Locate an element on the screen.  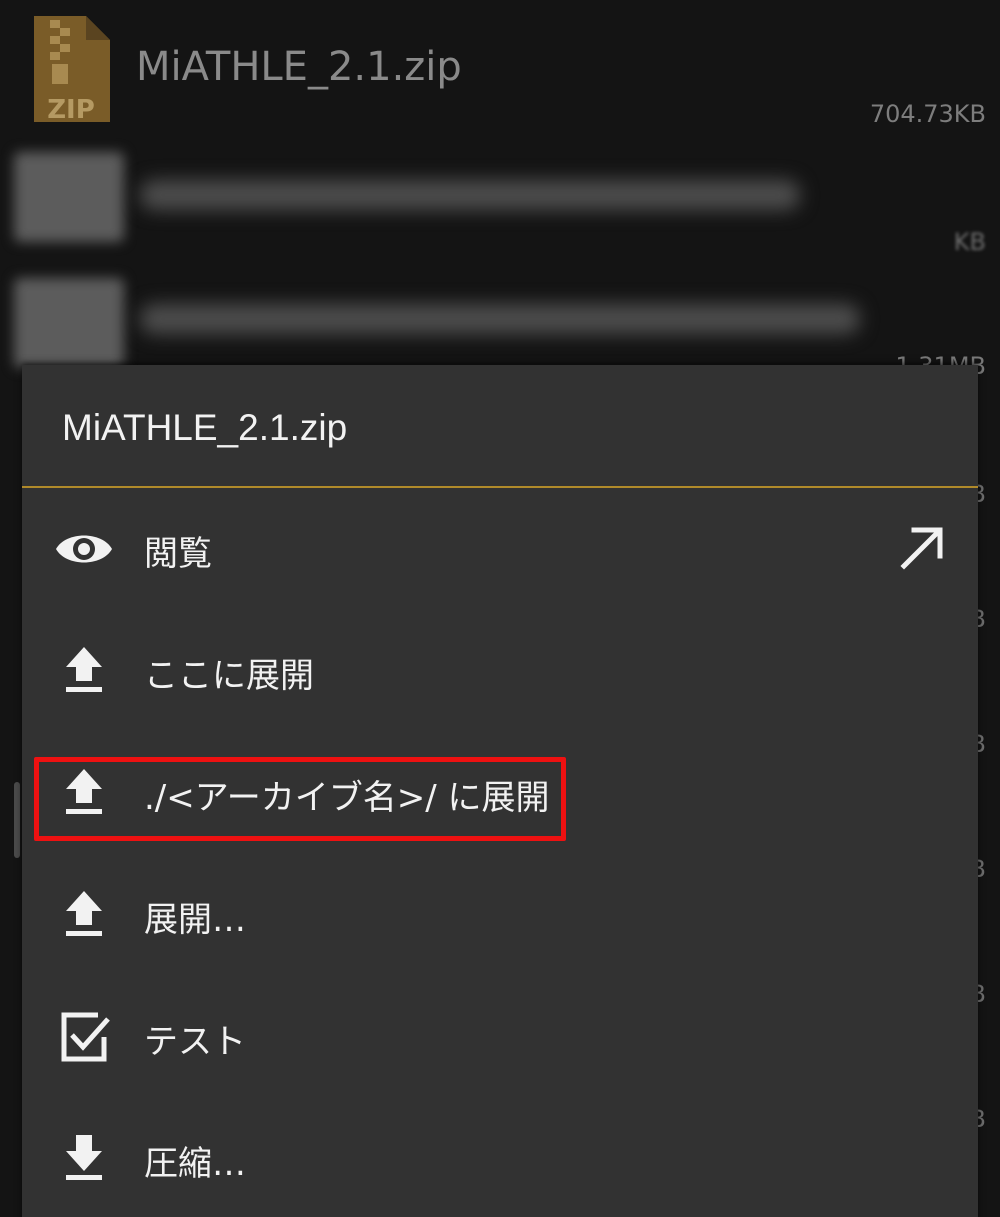
highlight-annotation-box is located at coordinates (300, 799).